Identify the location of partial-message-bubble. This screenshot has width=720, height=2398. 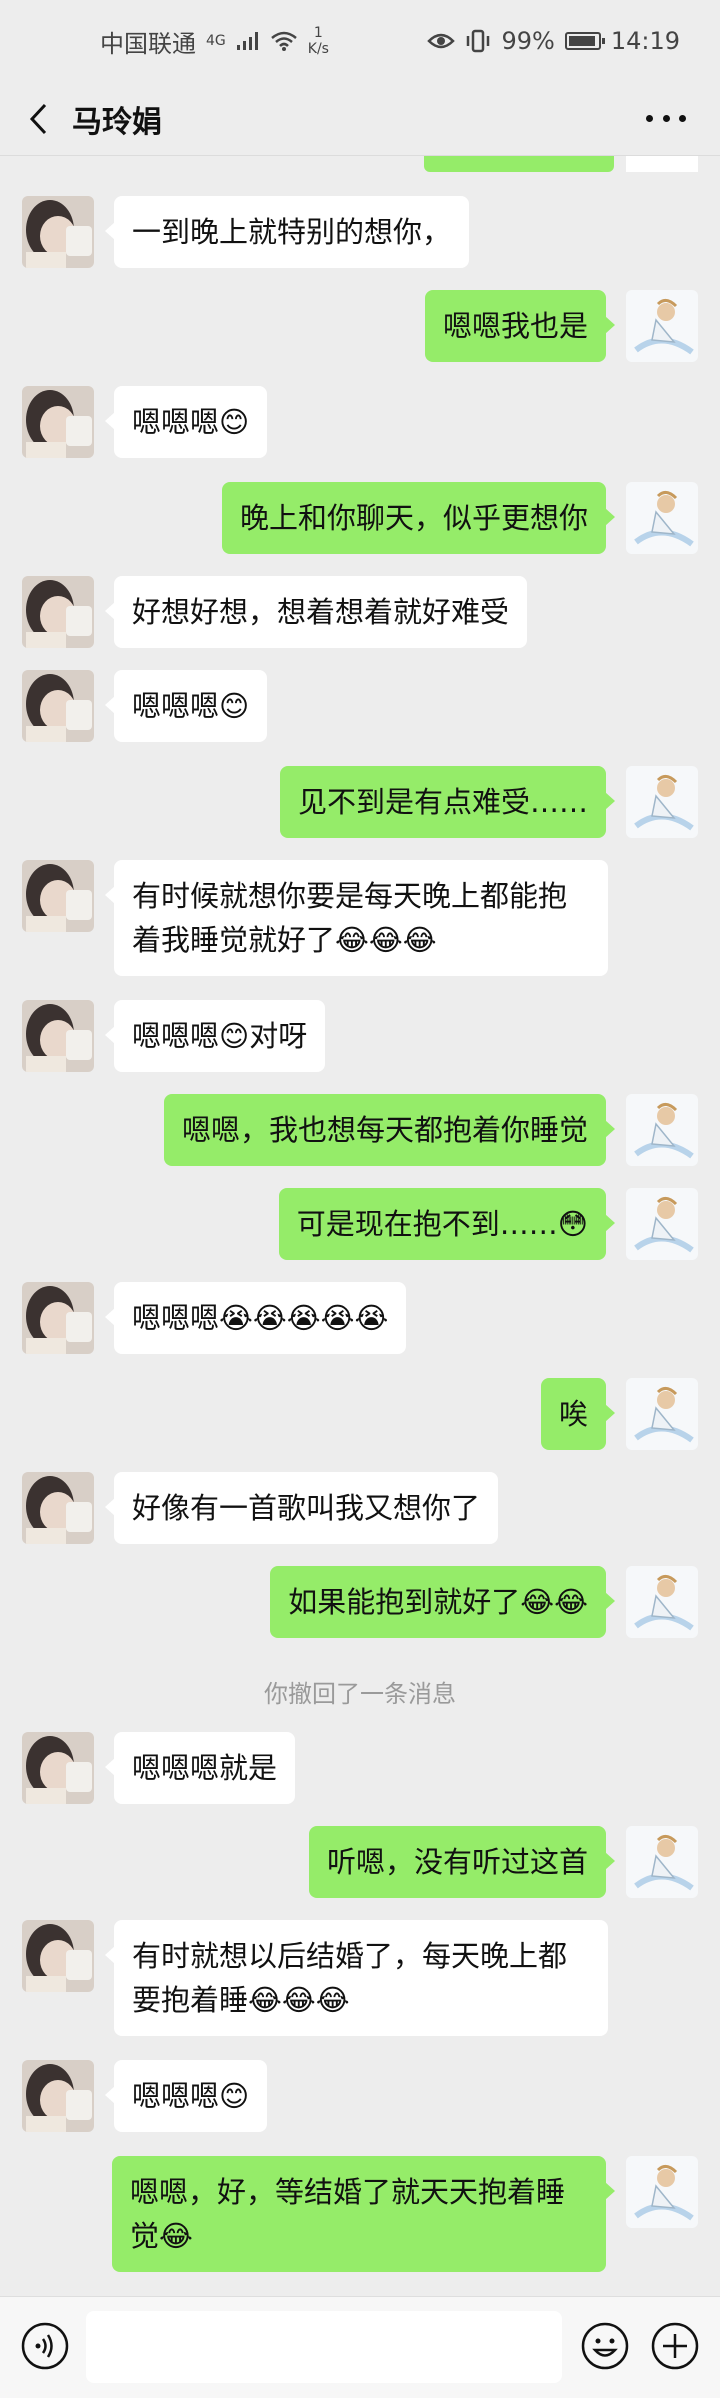
(519, 164).